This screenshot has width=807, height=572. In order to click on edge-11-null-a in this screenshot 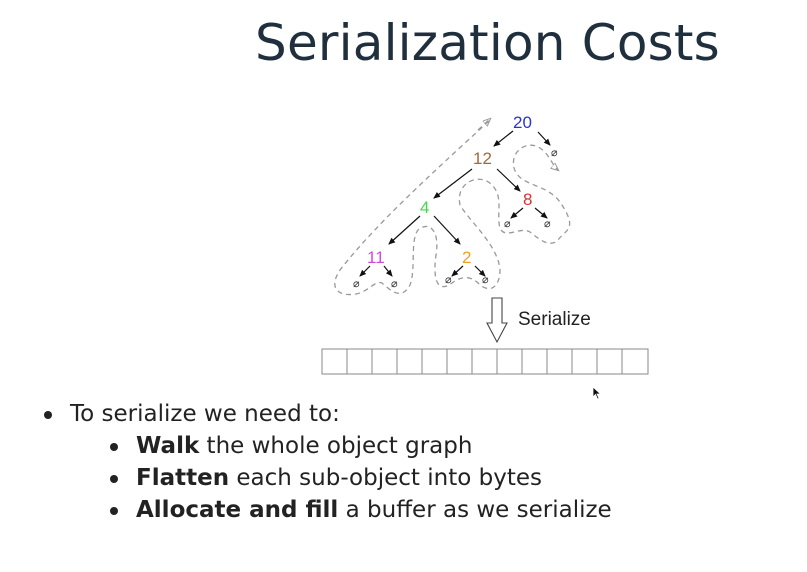, I will do `click(365, 271)`.